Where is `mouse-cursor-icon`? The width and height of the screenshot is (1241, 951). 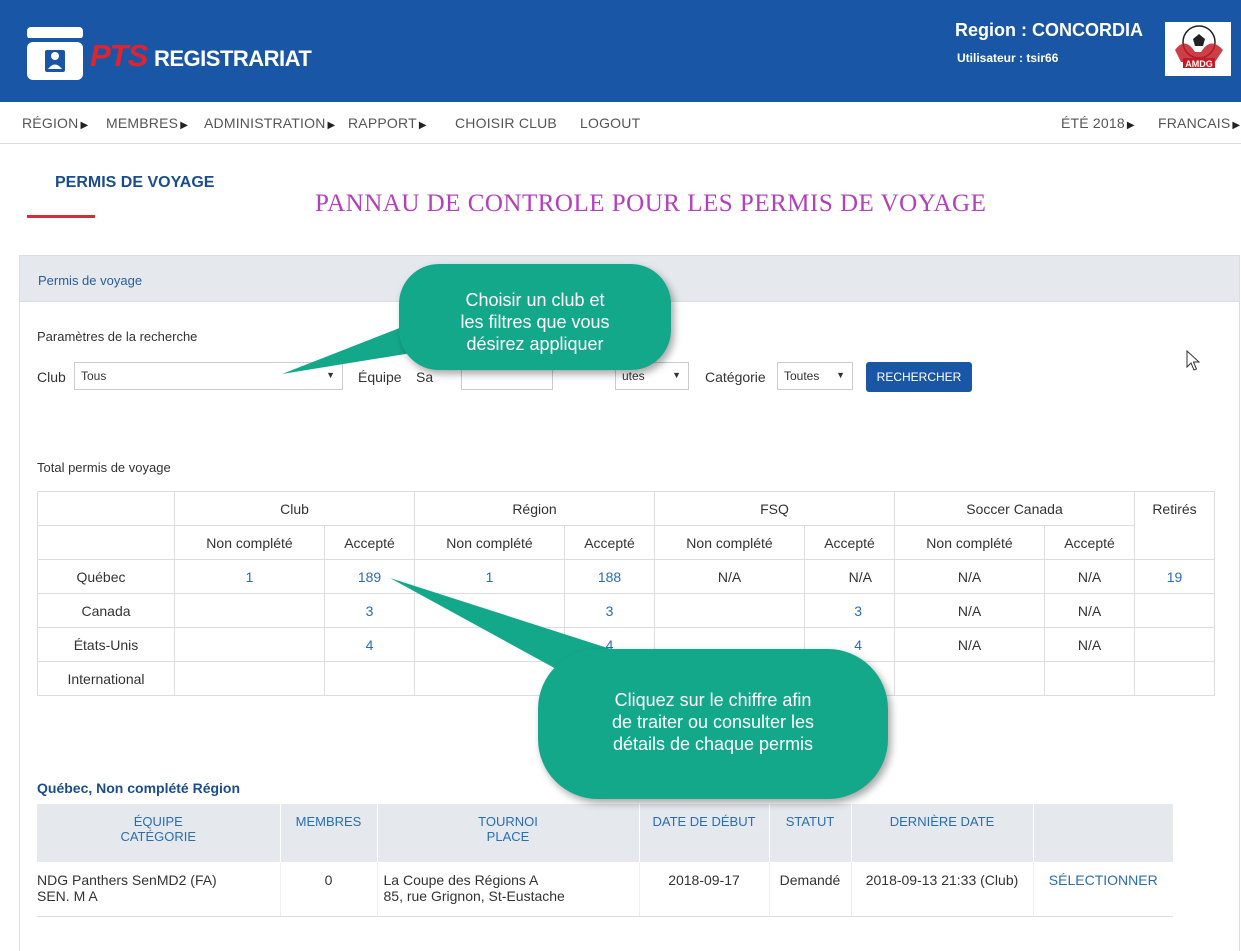 mouse-cursor-icon is located at coordinates (1193, 360).